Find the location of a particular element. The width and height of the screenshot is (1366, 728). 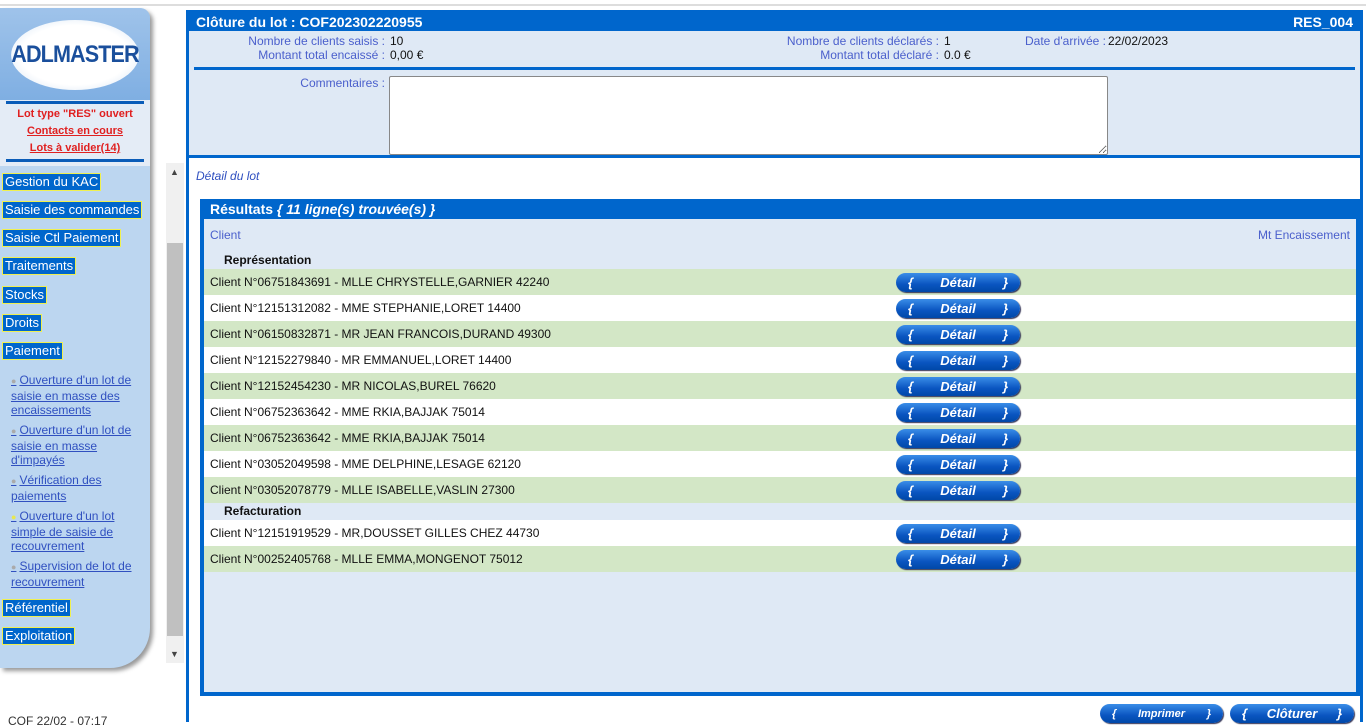

col-client: Client is located at coordinates (225, 235).